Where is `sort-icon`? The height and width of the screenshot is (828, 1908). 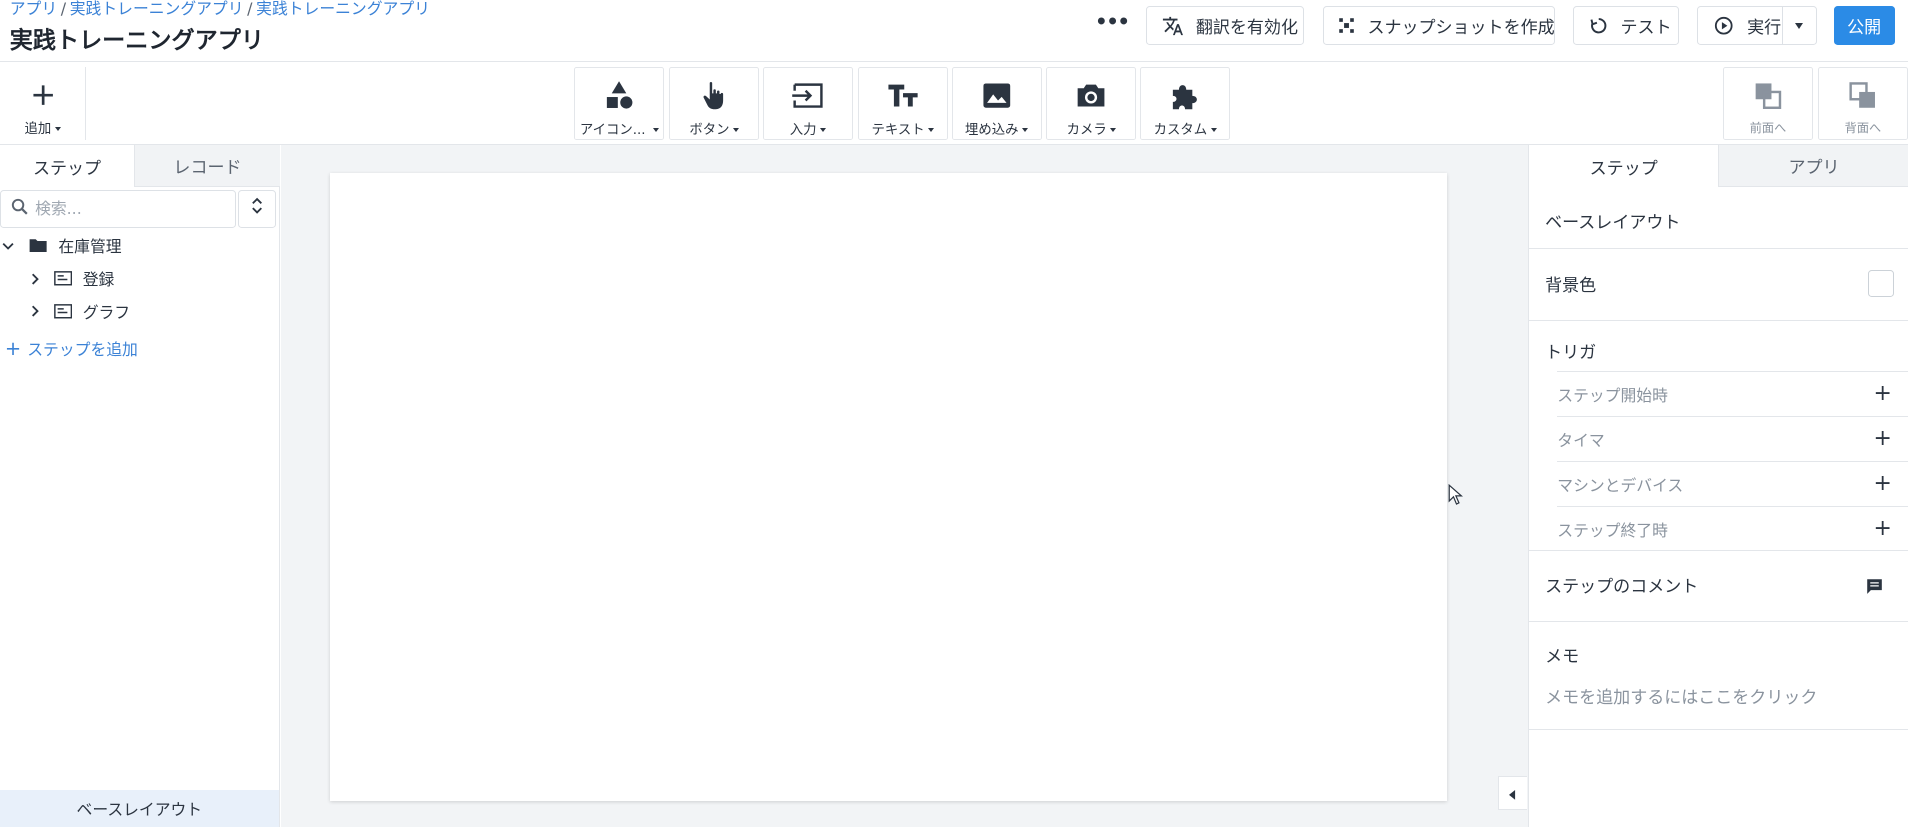 sort-icon is located at coordinates (257, 208).